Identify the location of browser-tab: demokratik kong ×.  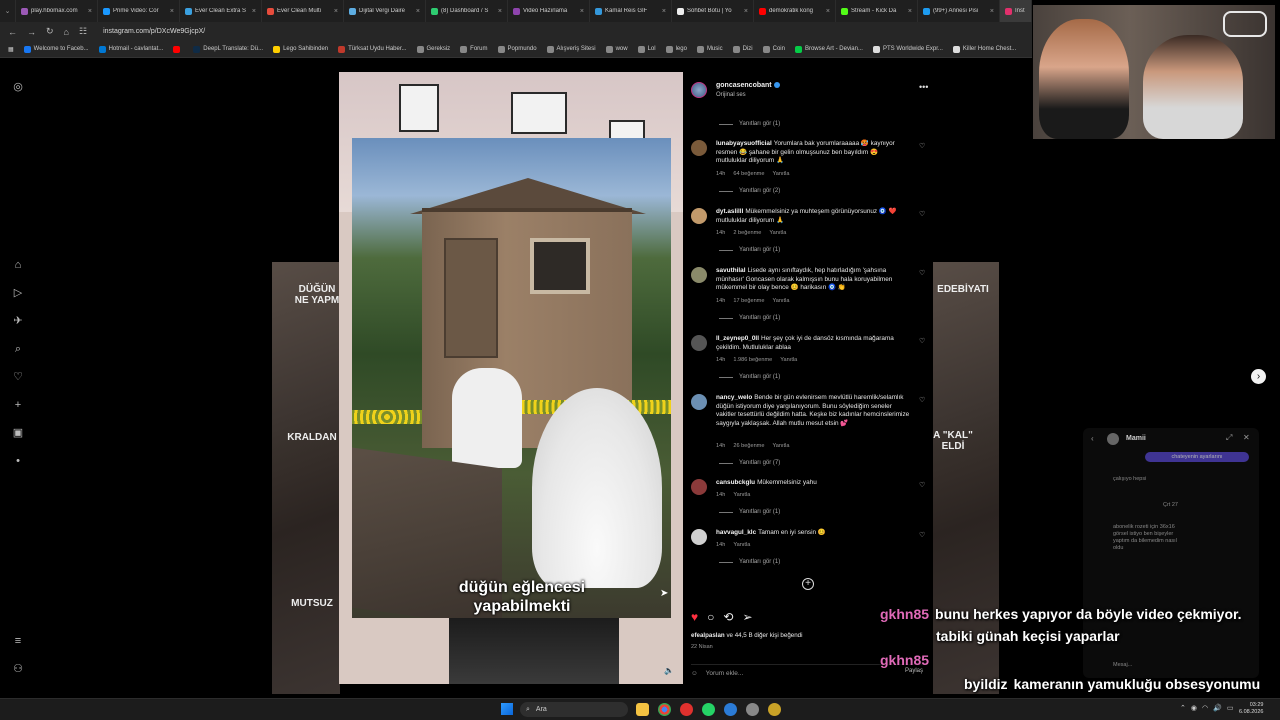
(795, 11).